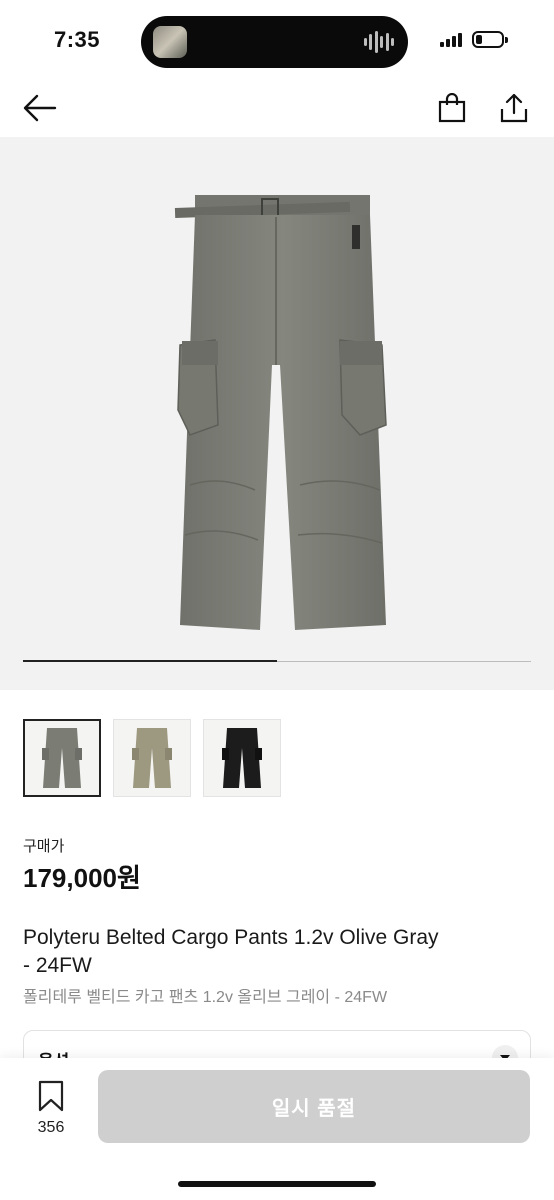  I want to click on top-nav, so click(277, 108).